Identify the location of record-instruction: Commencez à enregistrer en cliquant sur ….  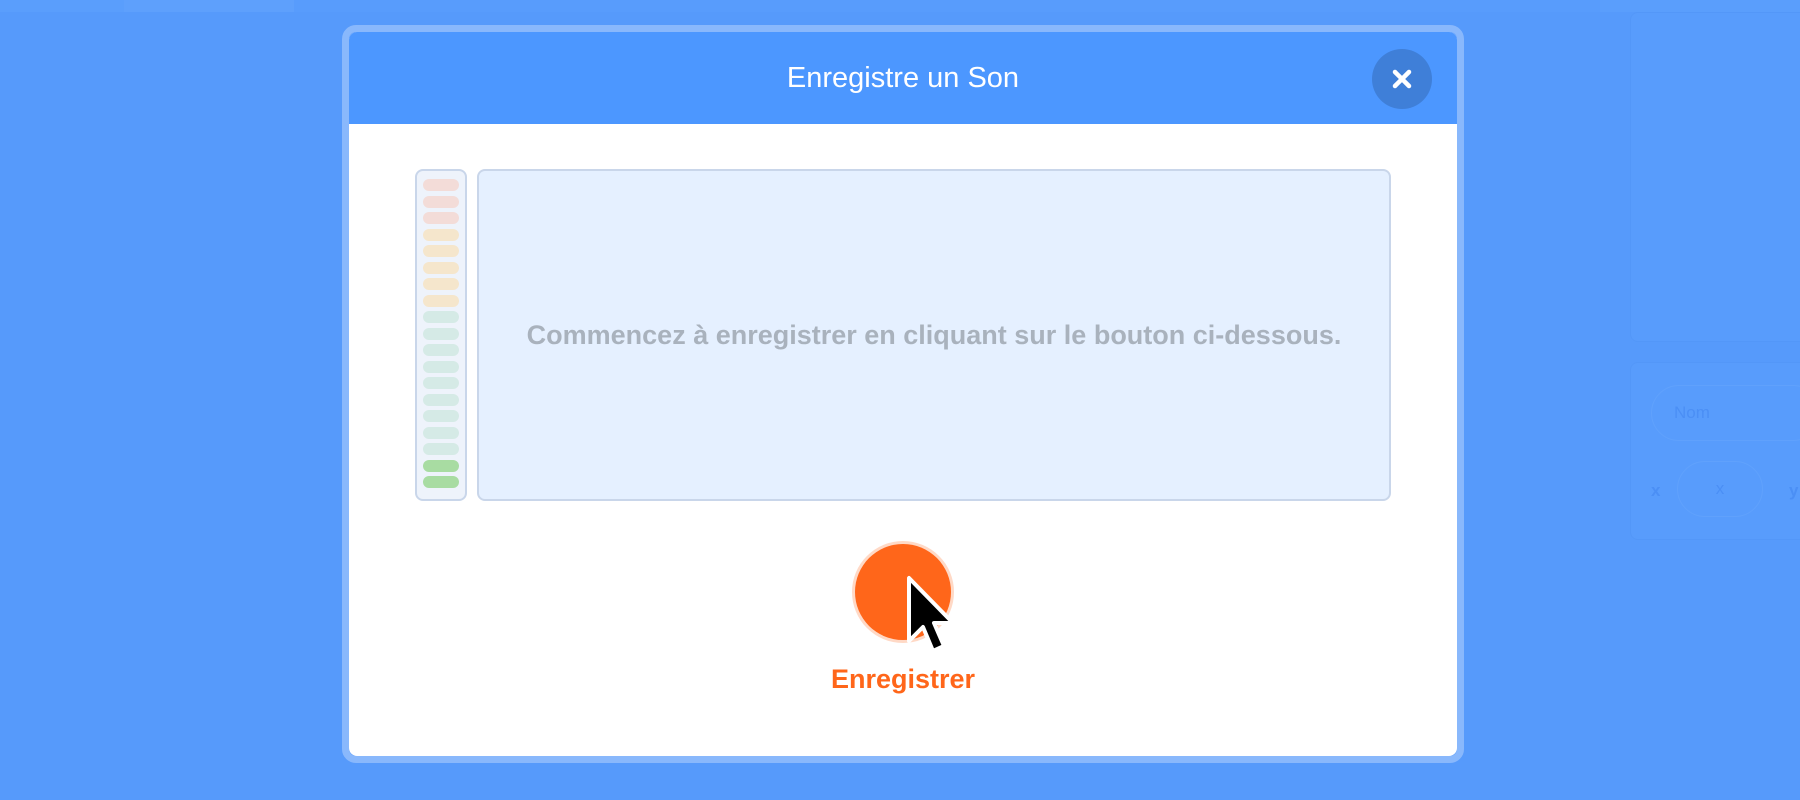
(934, 334).